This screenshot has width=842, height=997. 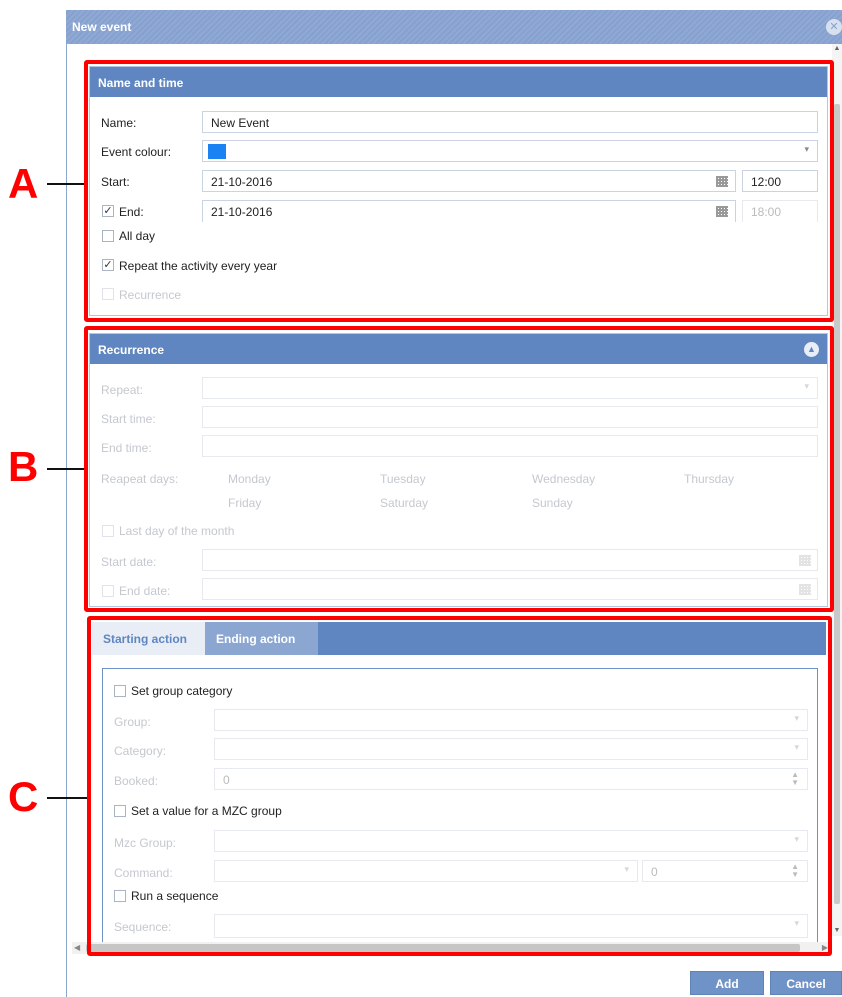 What do you see at coordinates (102, 27) in the screenshot?
I see `dialog-title: New event` at bounding box center [102, 27].